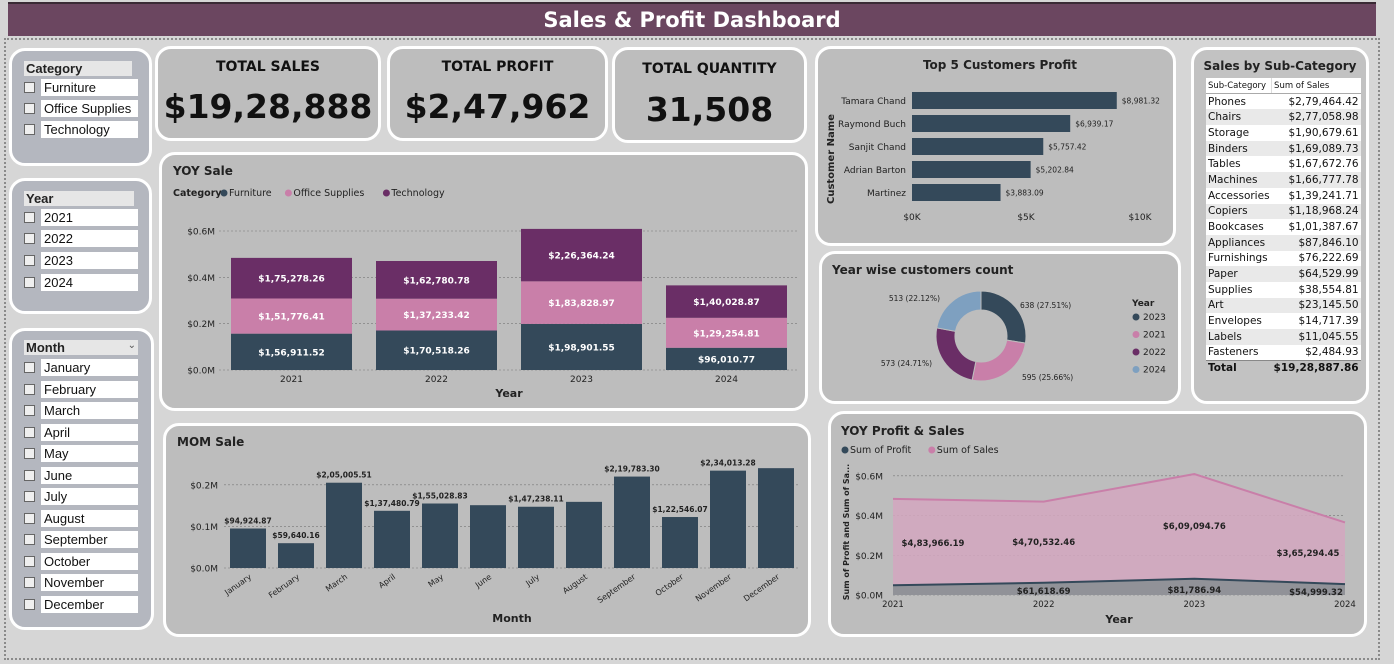 This screenshot has width=1394, height=664. I want to click on sales-cell: $87,846.10, so click(1328, 242).